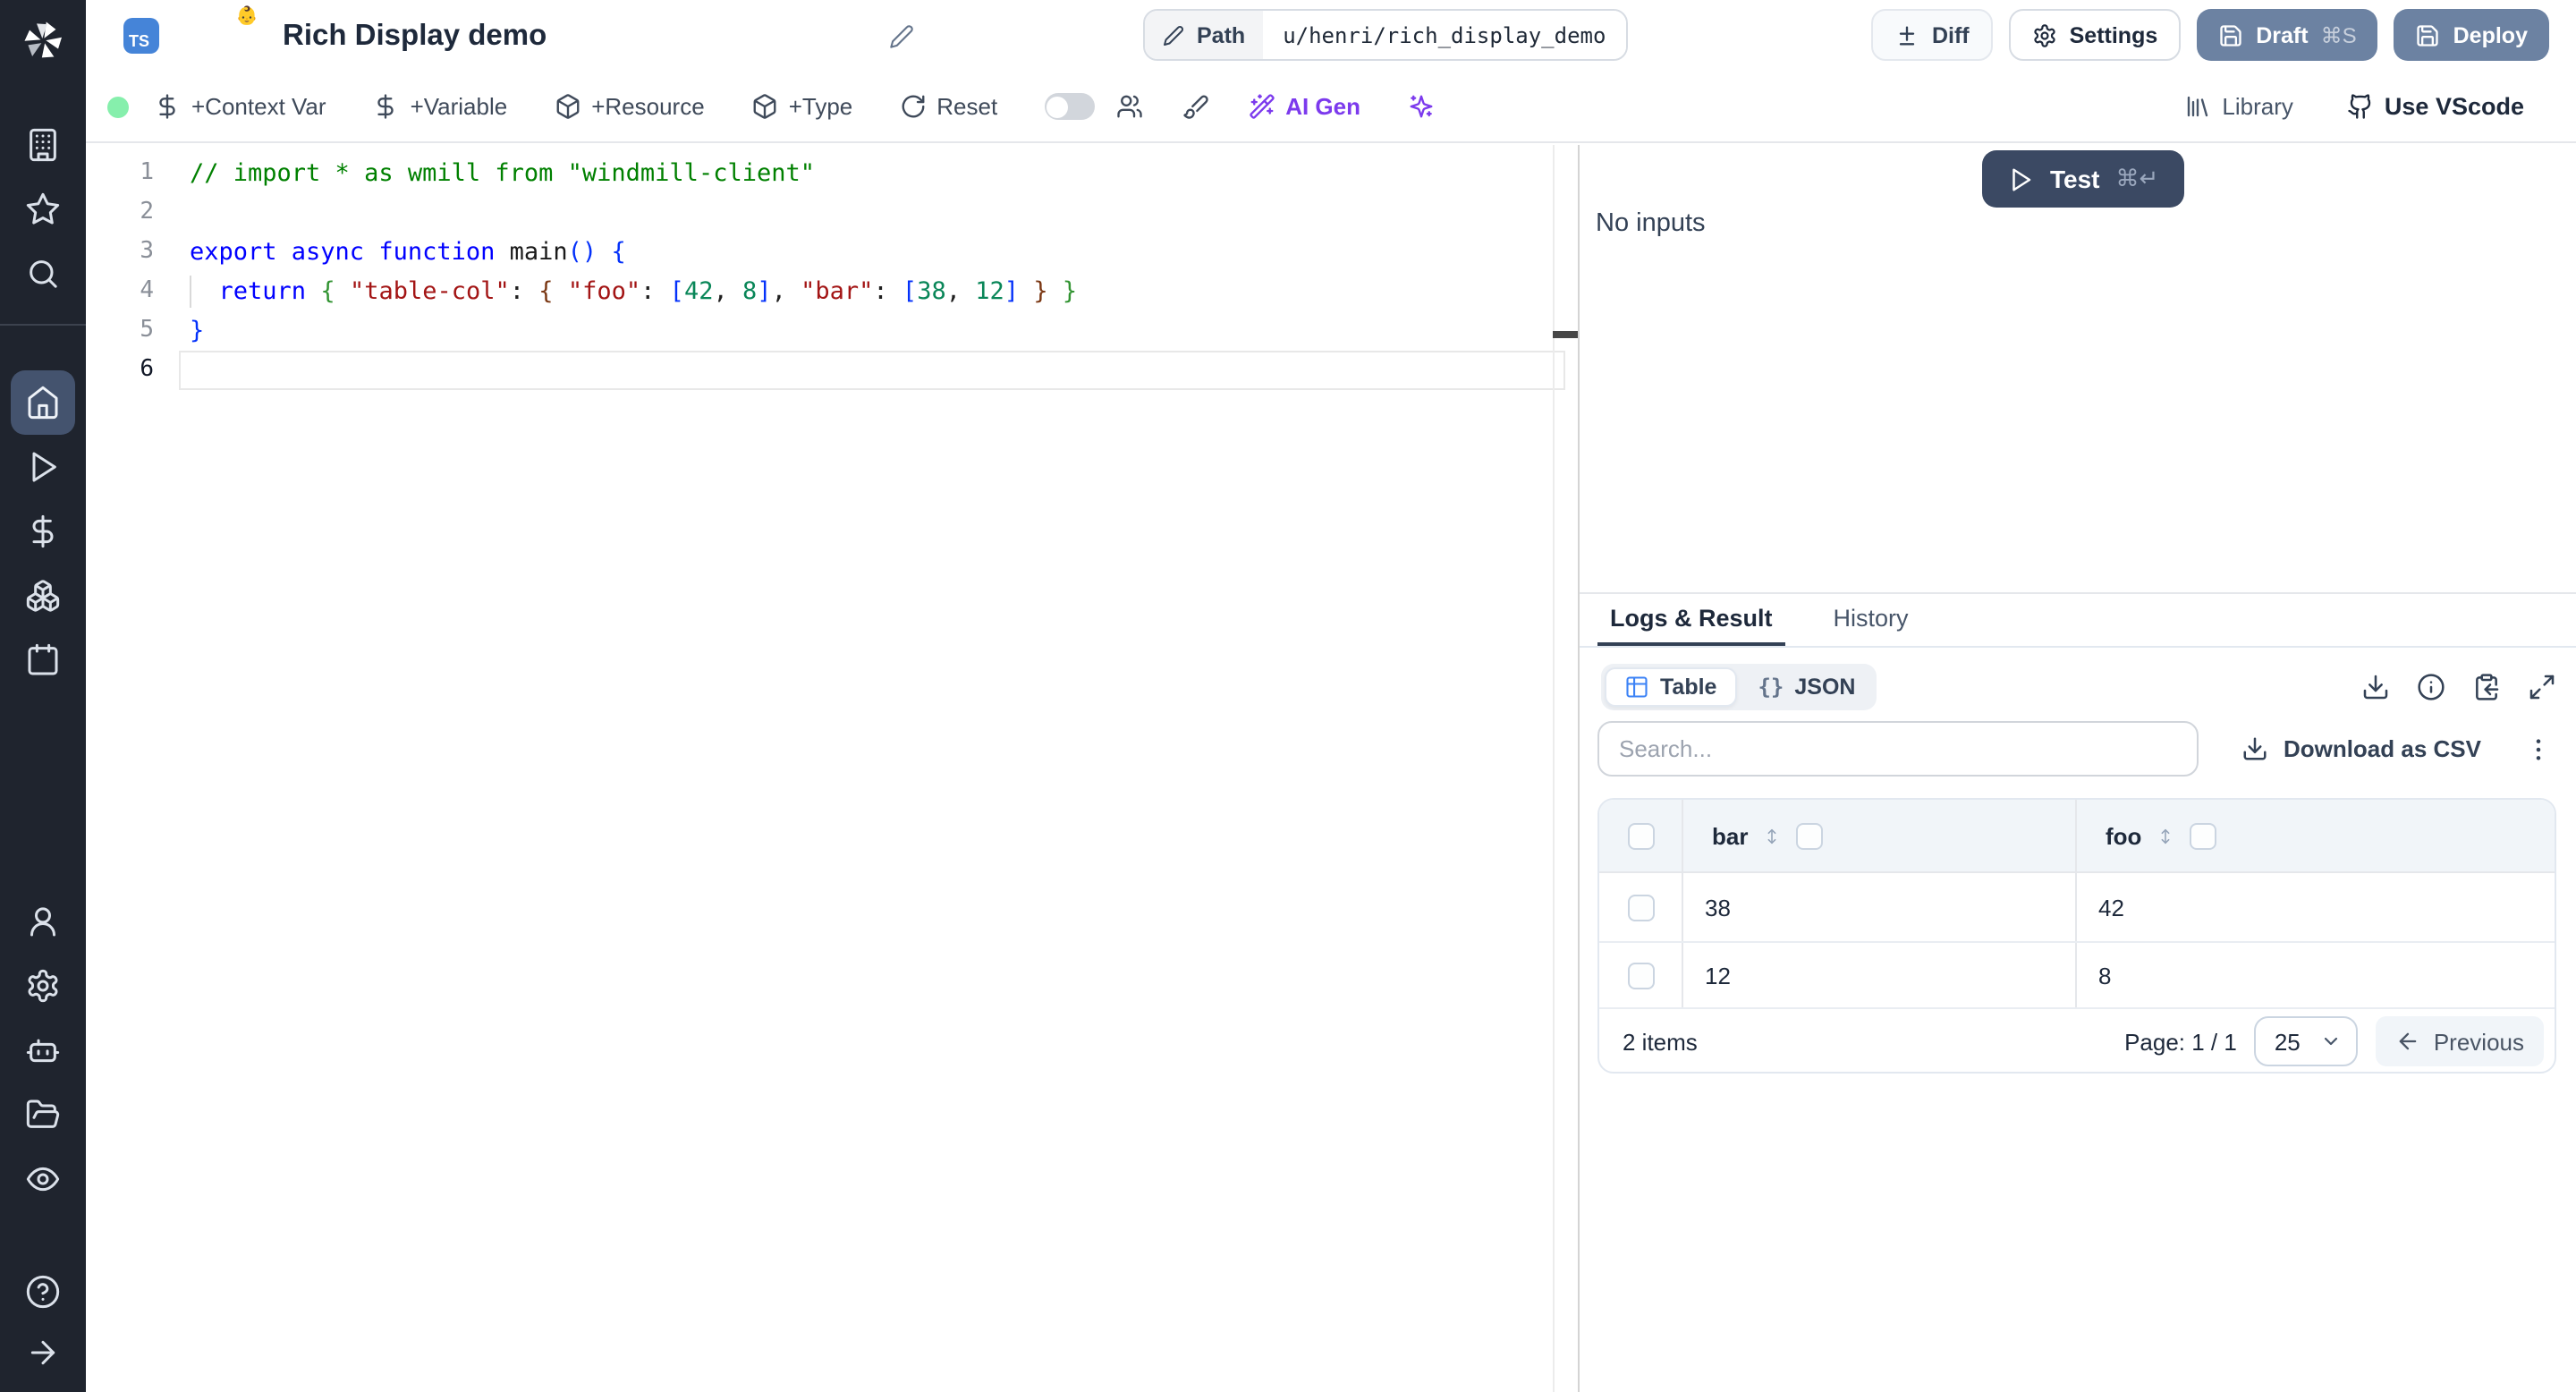  I want to click on reset-label: Reset, so click(967, 106).